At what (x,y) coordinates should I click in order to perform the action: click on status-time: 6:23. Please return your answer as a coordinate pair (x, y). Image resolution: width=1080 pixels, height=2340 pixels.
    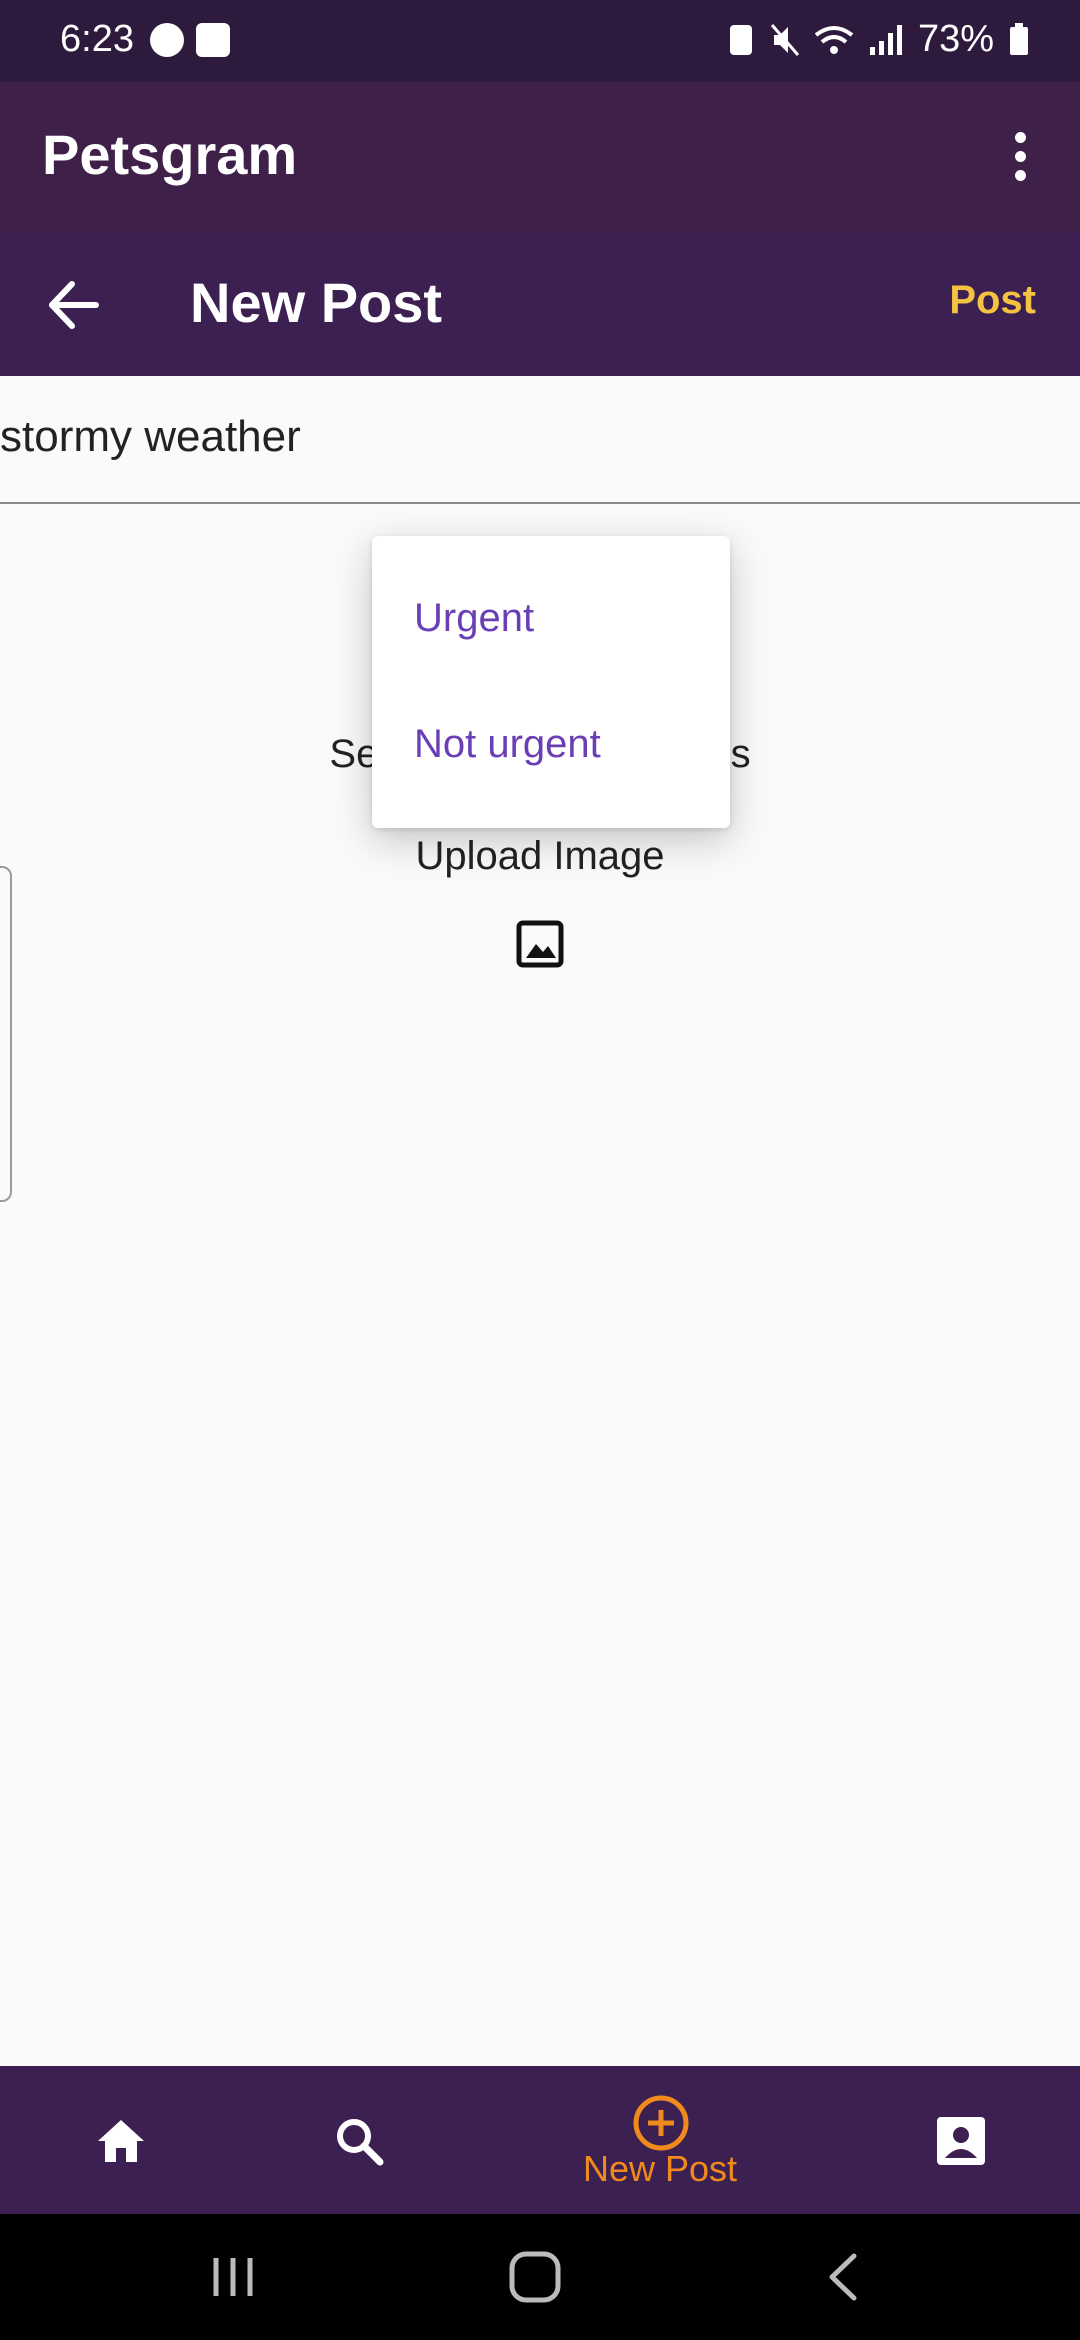
    Looking at the image, I should click on (97, 39).